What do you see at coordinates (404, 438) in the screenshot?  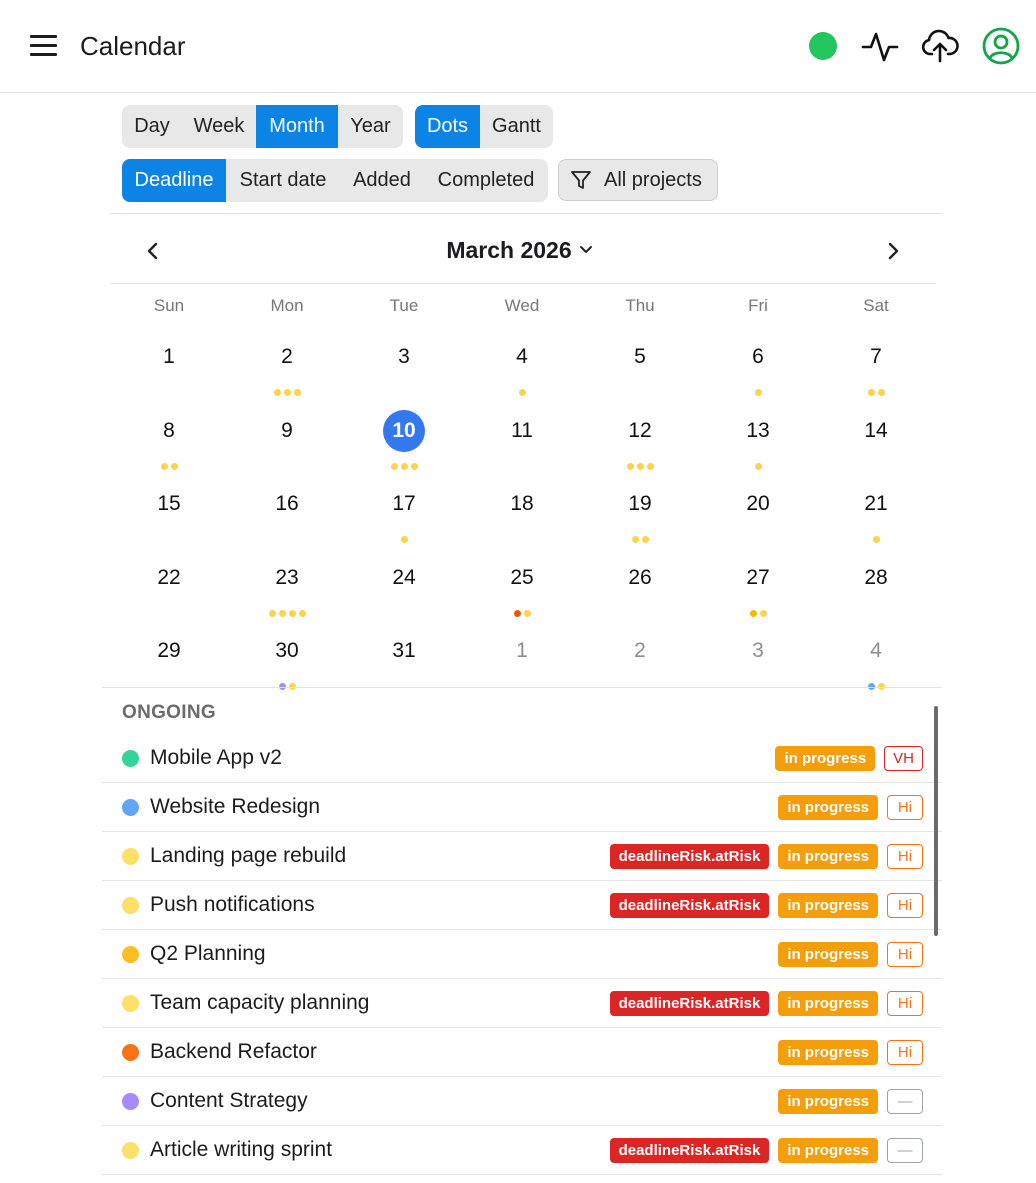 I see `calendar-day-today: 10` at bounding box center [404, 438].